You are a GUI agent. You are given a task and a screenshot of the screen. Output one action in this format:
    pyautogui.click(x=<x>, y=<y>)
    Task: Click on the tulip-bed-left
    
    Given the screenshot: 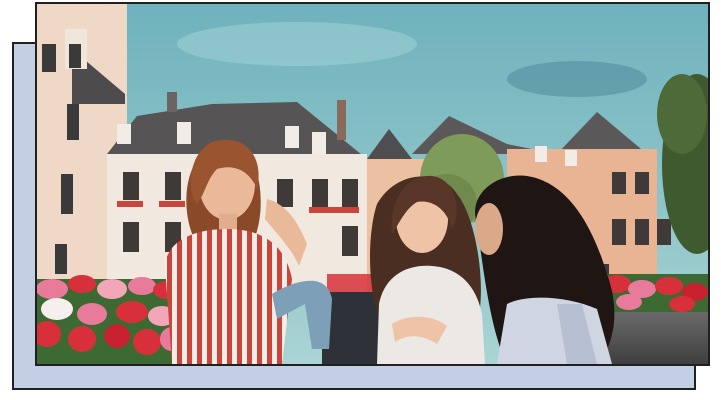 What is the action you would take?
    pyautogui.click(x=110, y=319)
    